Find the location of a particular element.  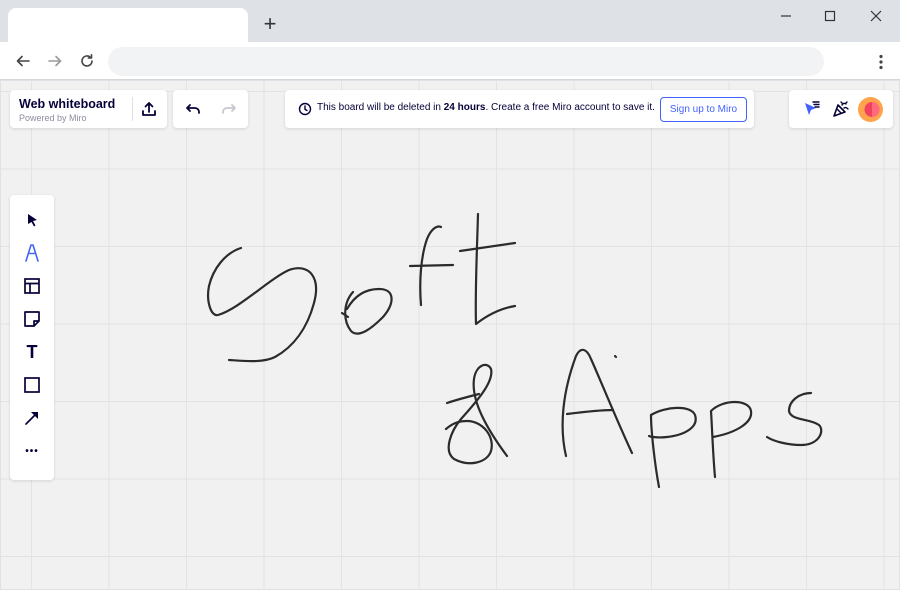

sticky-note-tool is located at coordinates (32, 319).